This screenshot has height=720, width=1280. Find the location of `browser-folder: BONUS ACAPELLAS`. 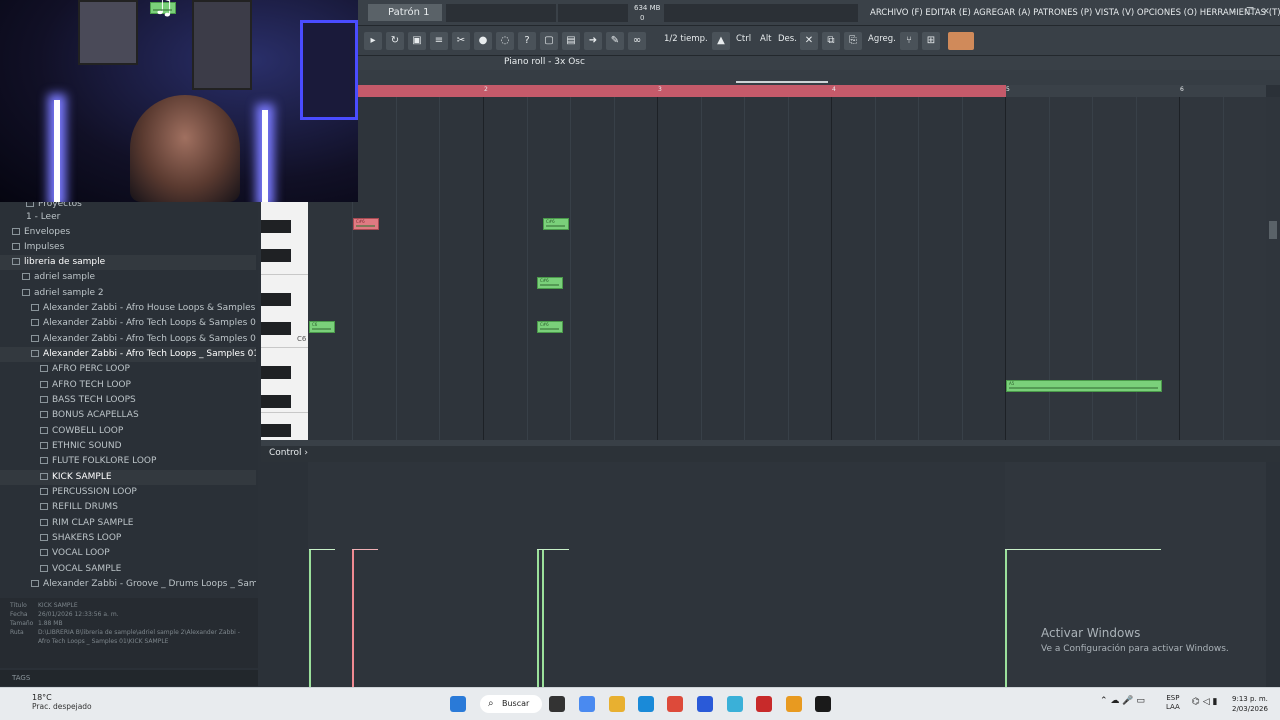

browser-folder: BONUS ACAPELLAS is located at coordinates (128, 415).